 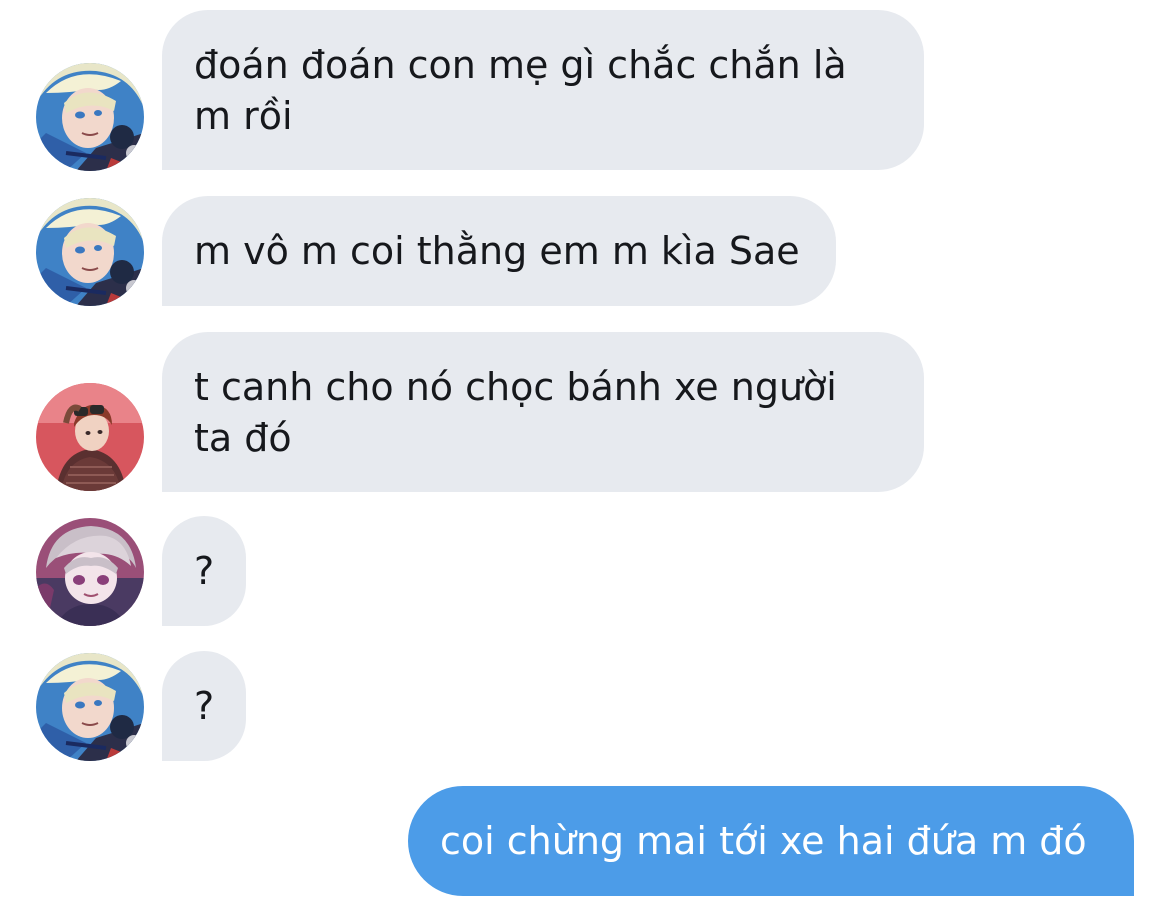 I want to click on message-bubble-incoming: t canh cho nó chọc bánh xe người ta đó, so click(x=543, y=412).